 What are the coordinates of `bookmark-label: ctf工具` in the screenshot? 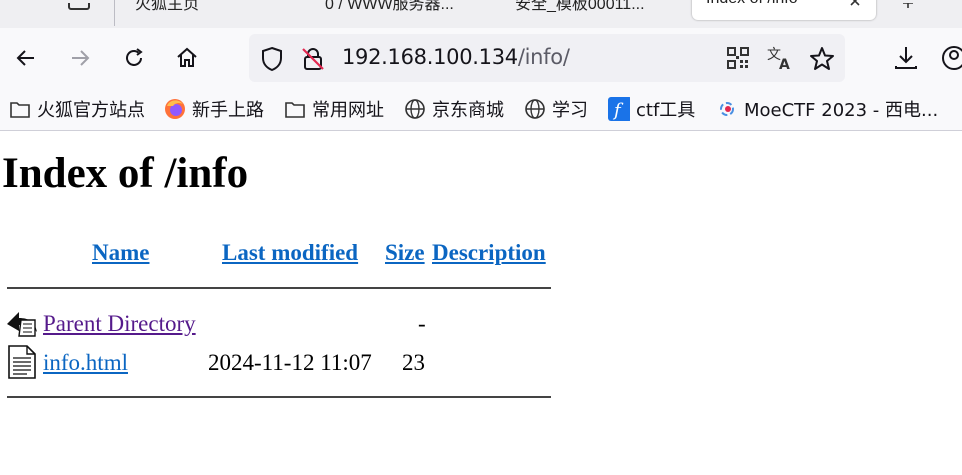 It's located at (666, 110).